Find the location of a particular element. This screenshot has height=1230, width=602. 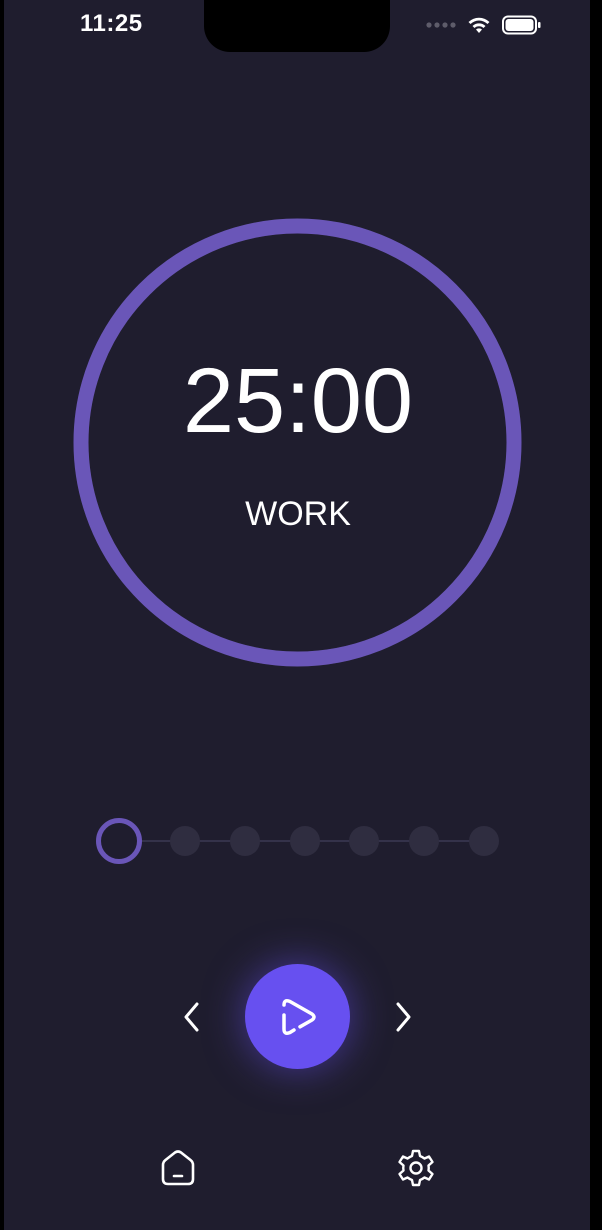

session-progress-indicator is located at coordinates (301, 841).